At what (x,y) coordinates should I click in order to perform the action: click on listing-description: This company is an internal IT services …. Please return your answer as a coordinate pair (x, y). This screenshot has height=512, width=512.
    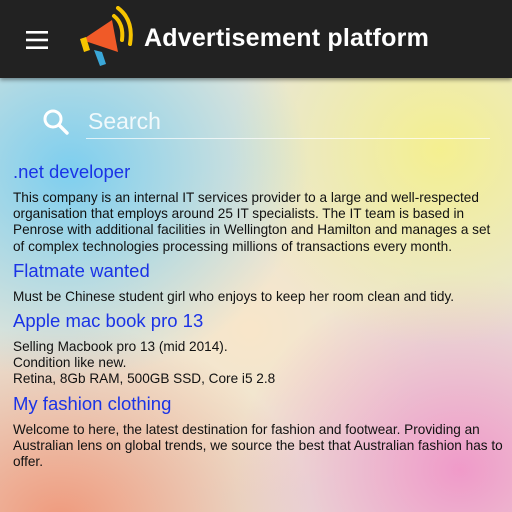
    Looking at the image, I should click on (252, 222).